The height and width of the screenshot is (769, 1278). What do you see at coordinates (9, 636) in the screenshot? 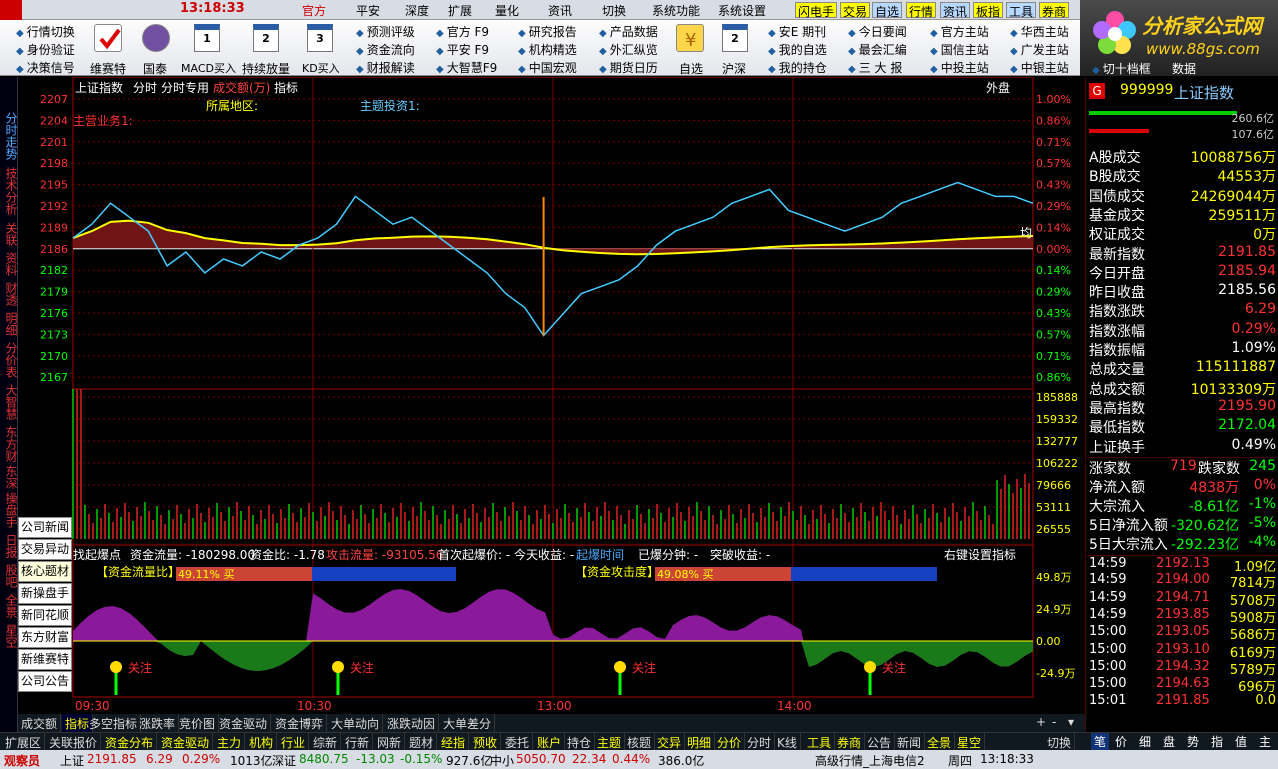
I see `left-tab-14: 星空` at bounding box center [9, 636].